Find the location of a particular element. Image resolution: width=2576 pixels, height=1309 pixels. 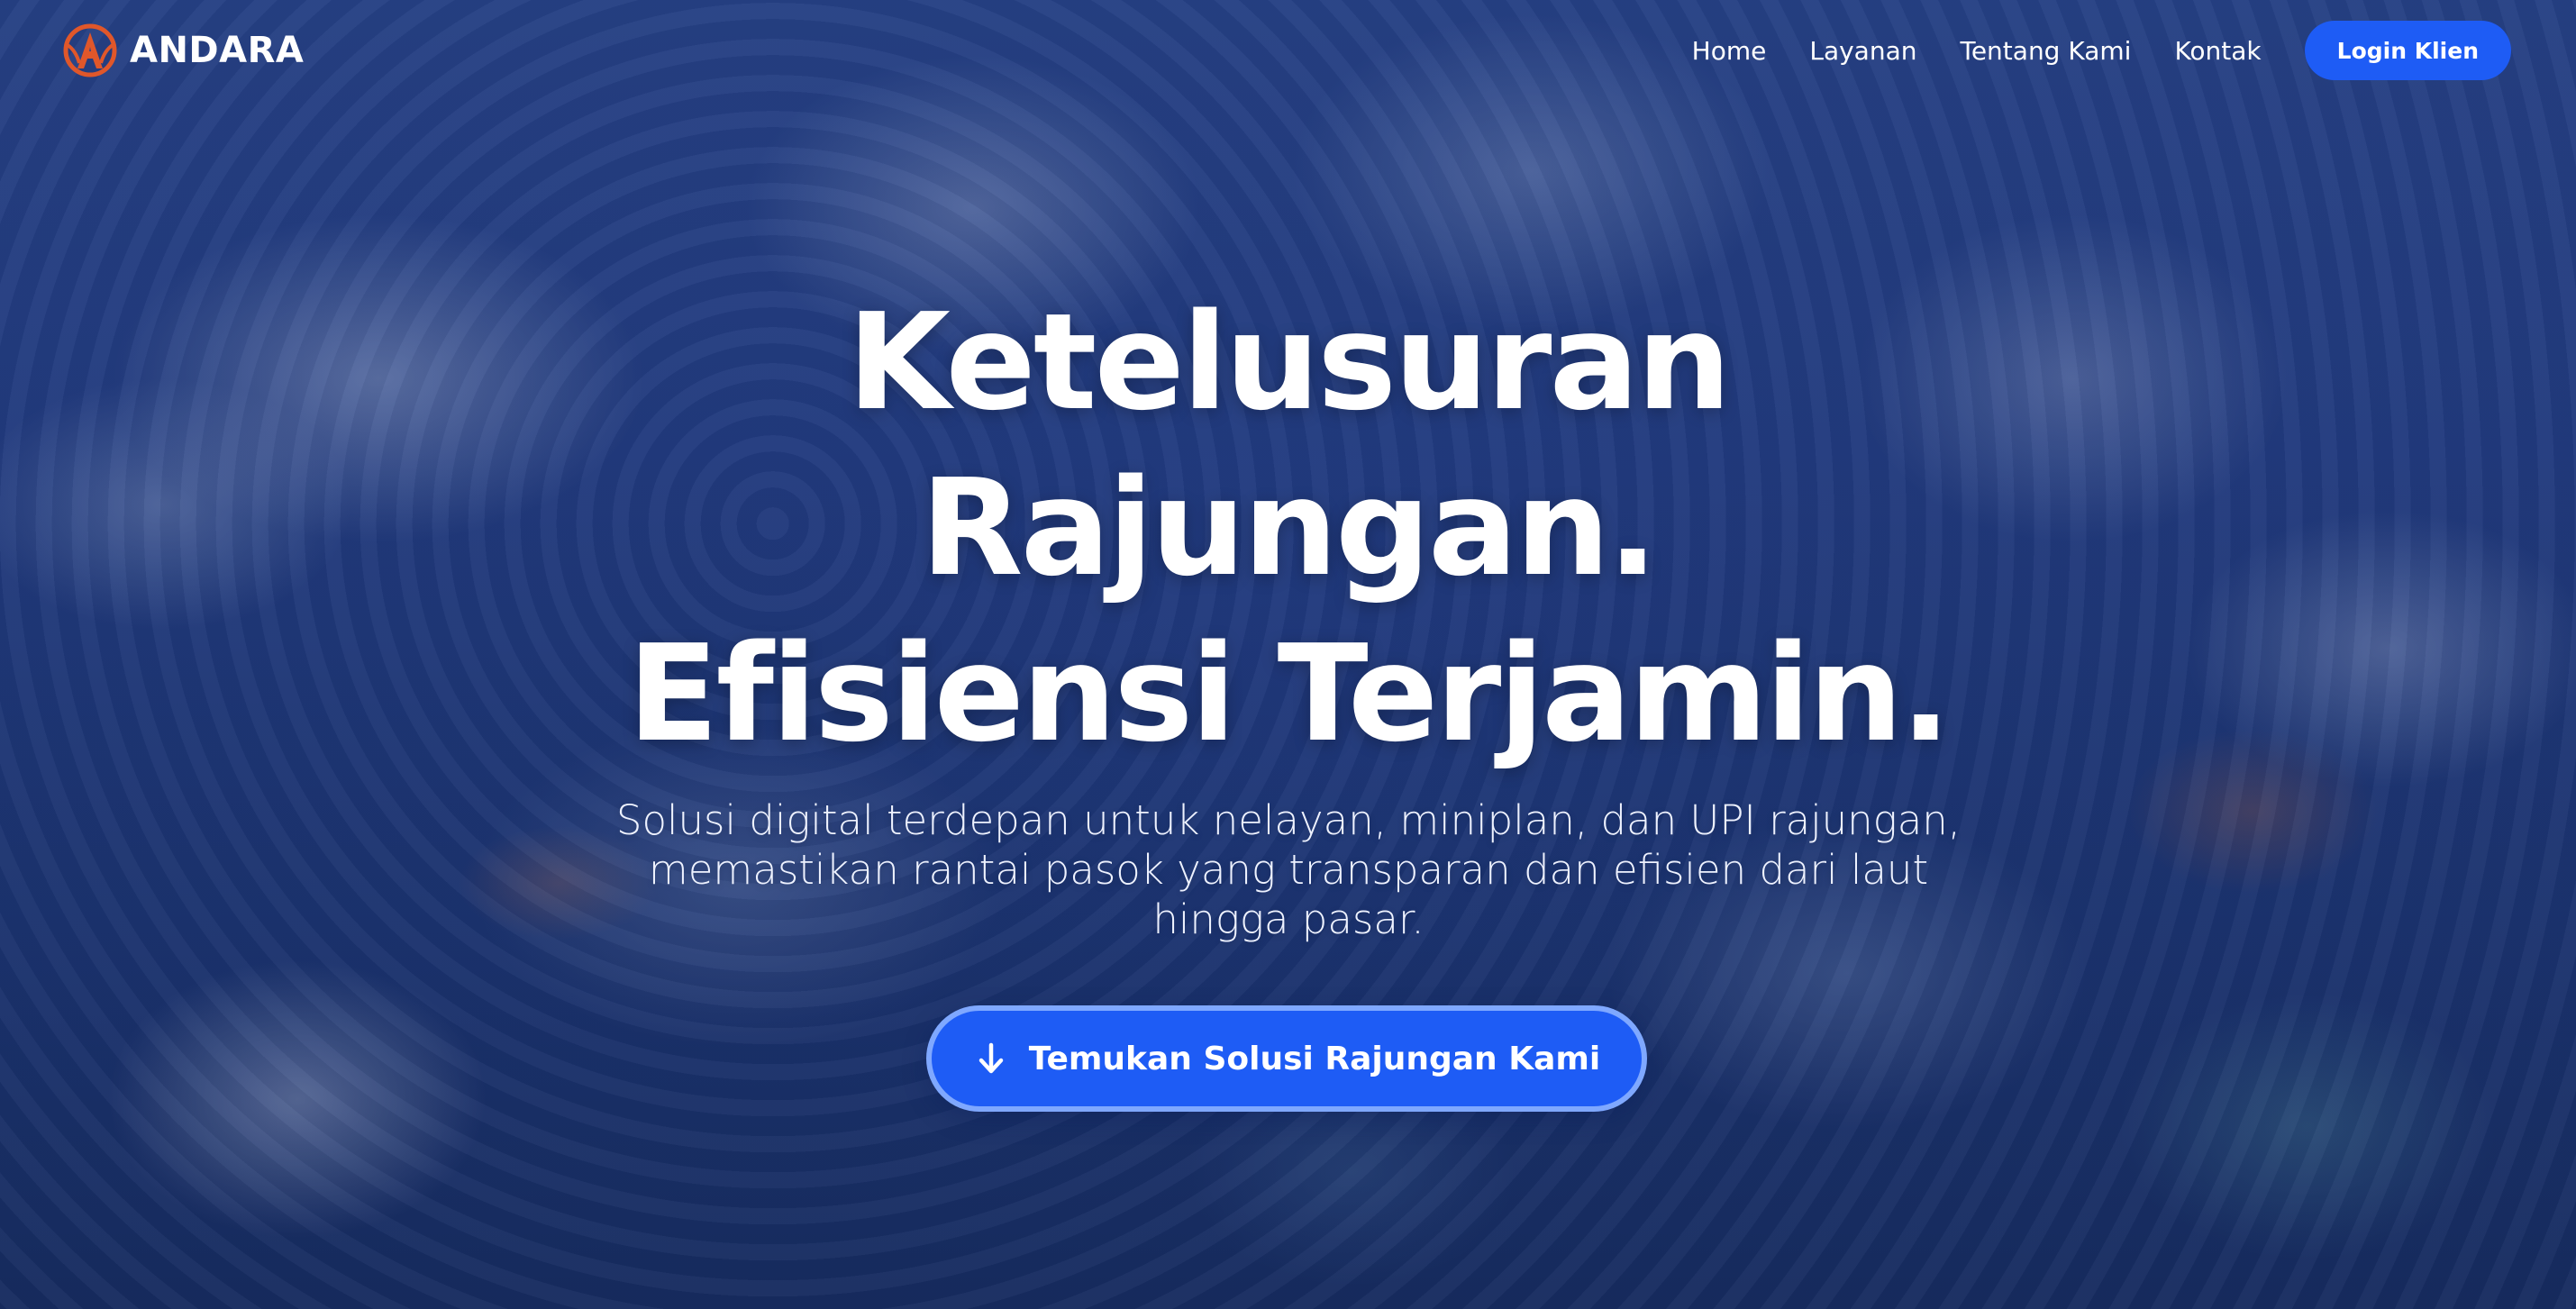

brand: ANDARA is located at coordinates (183, 50).